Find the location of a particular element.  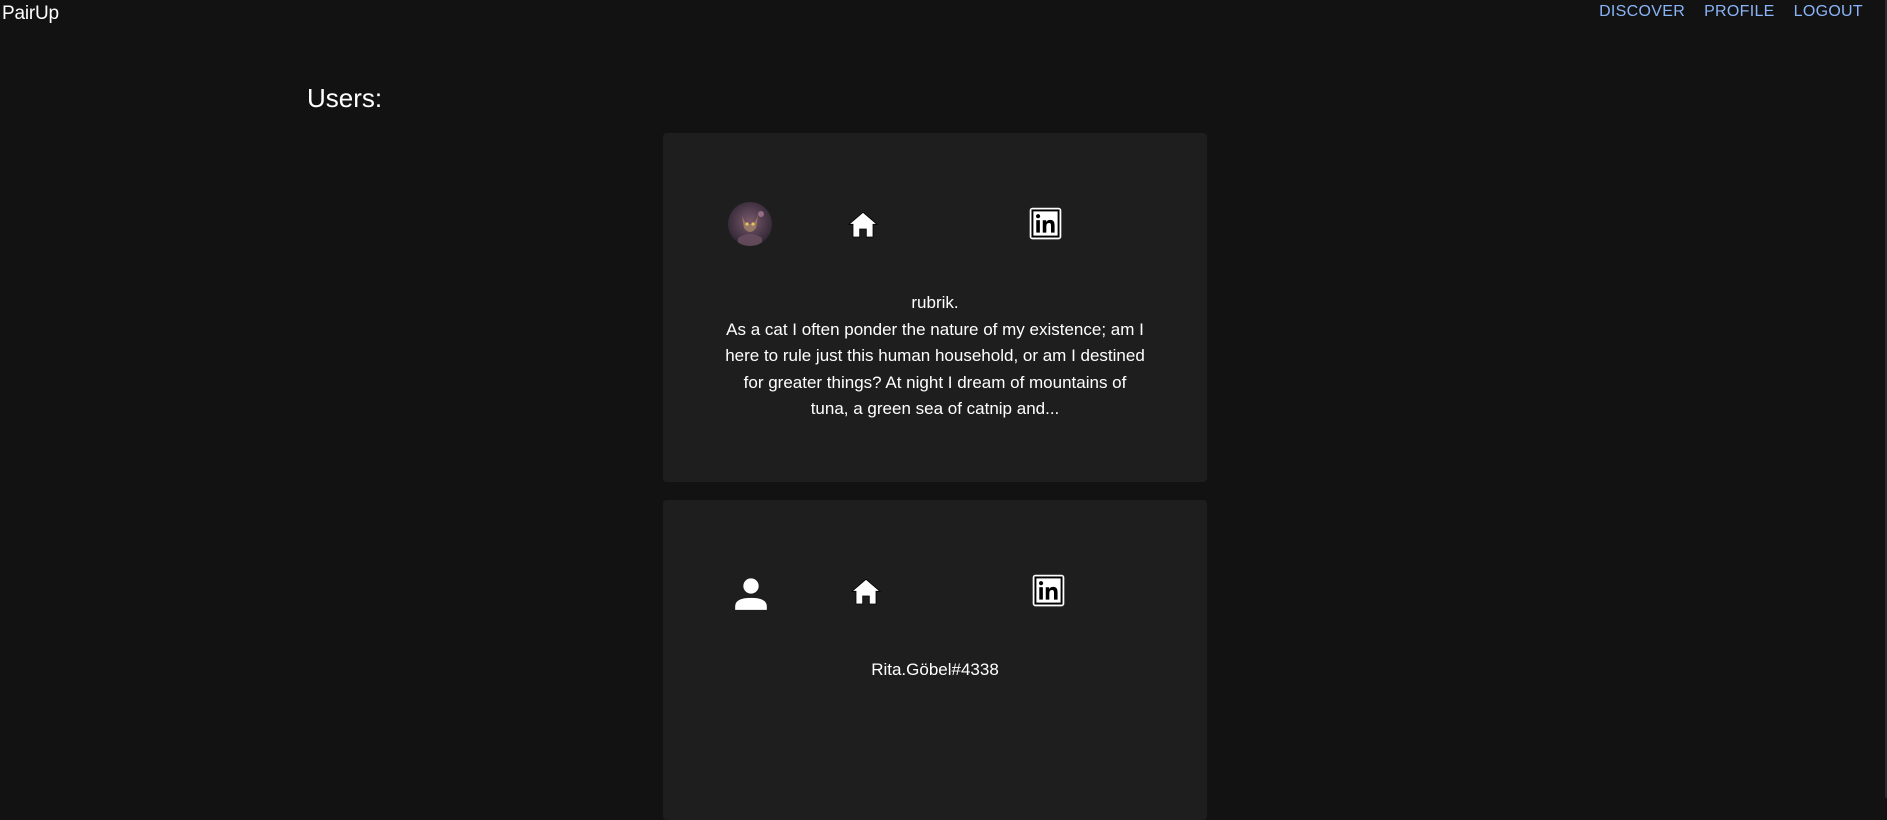

user-name: Rita.Göbel#4338 is located at coordinates (935, 669).